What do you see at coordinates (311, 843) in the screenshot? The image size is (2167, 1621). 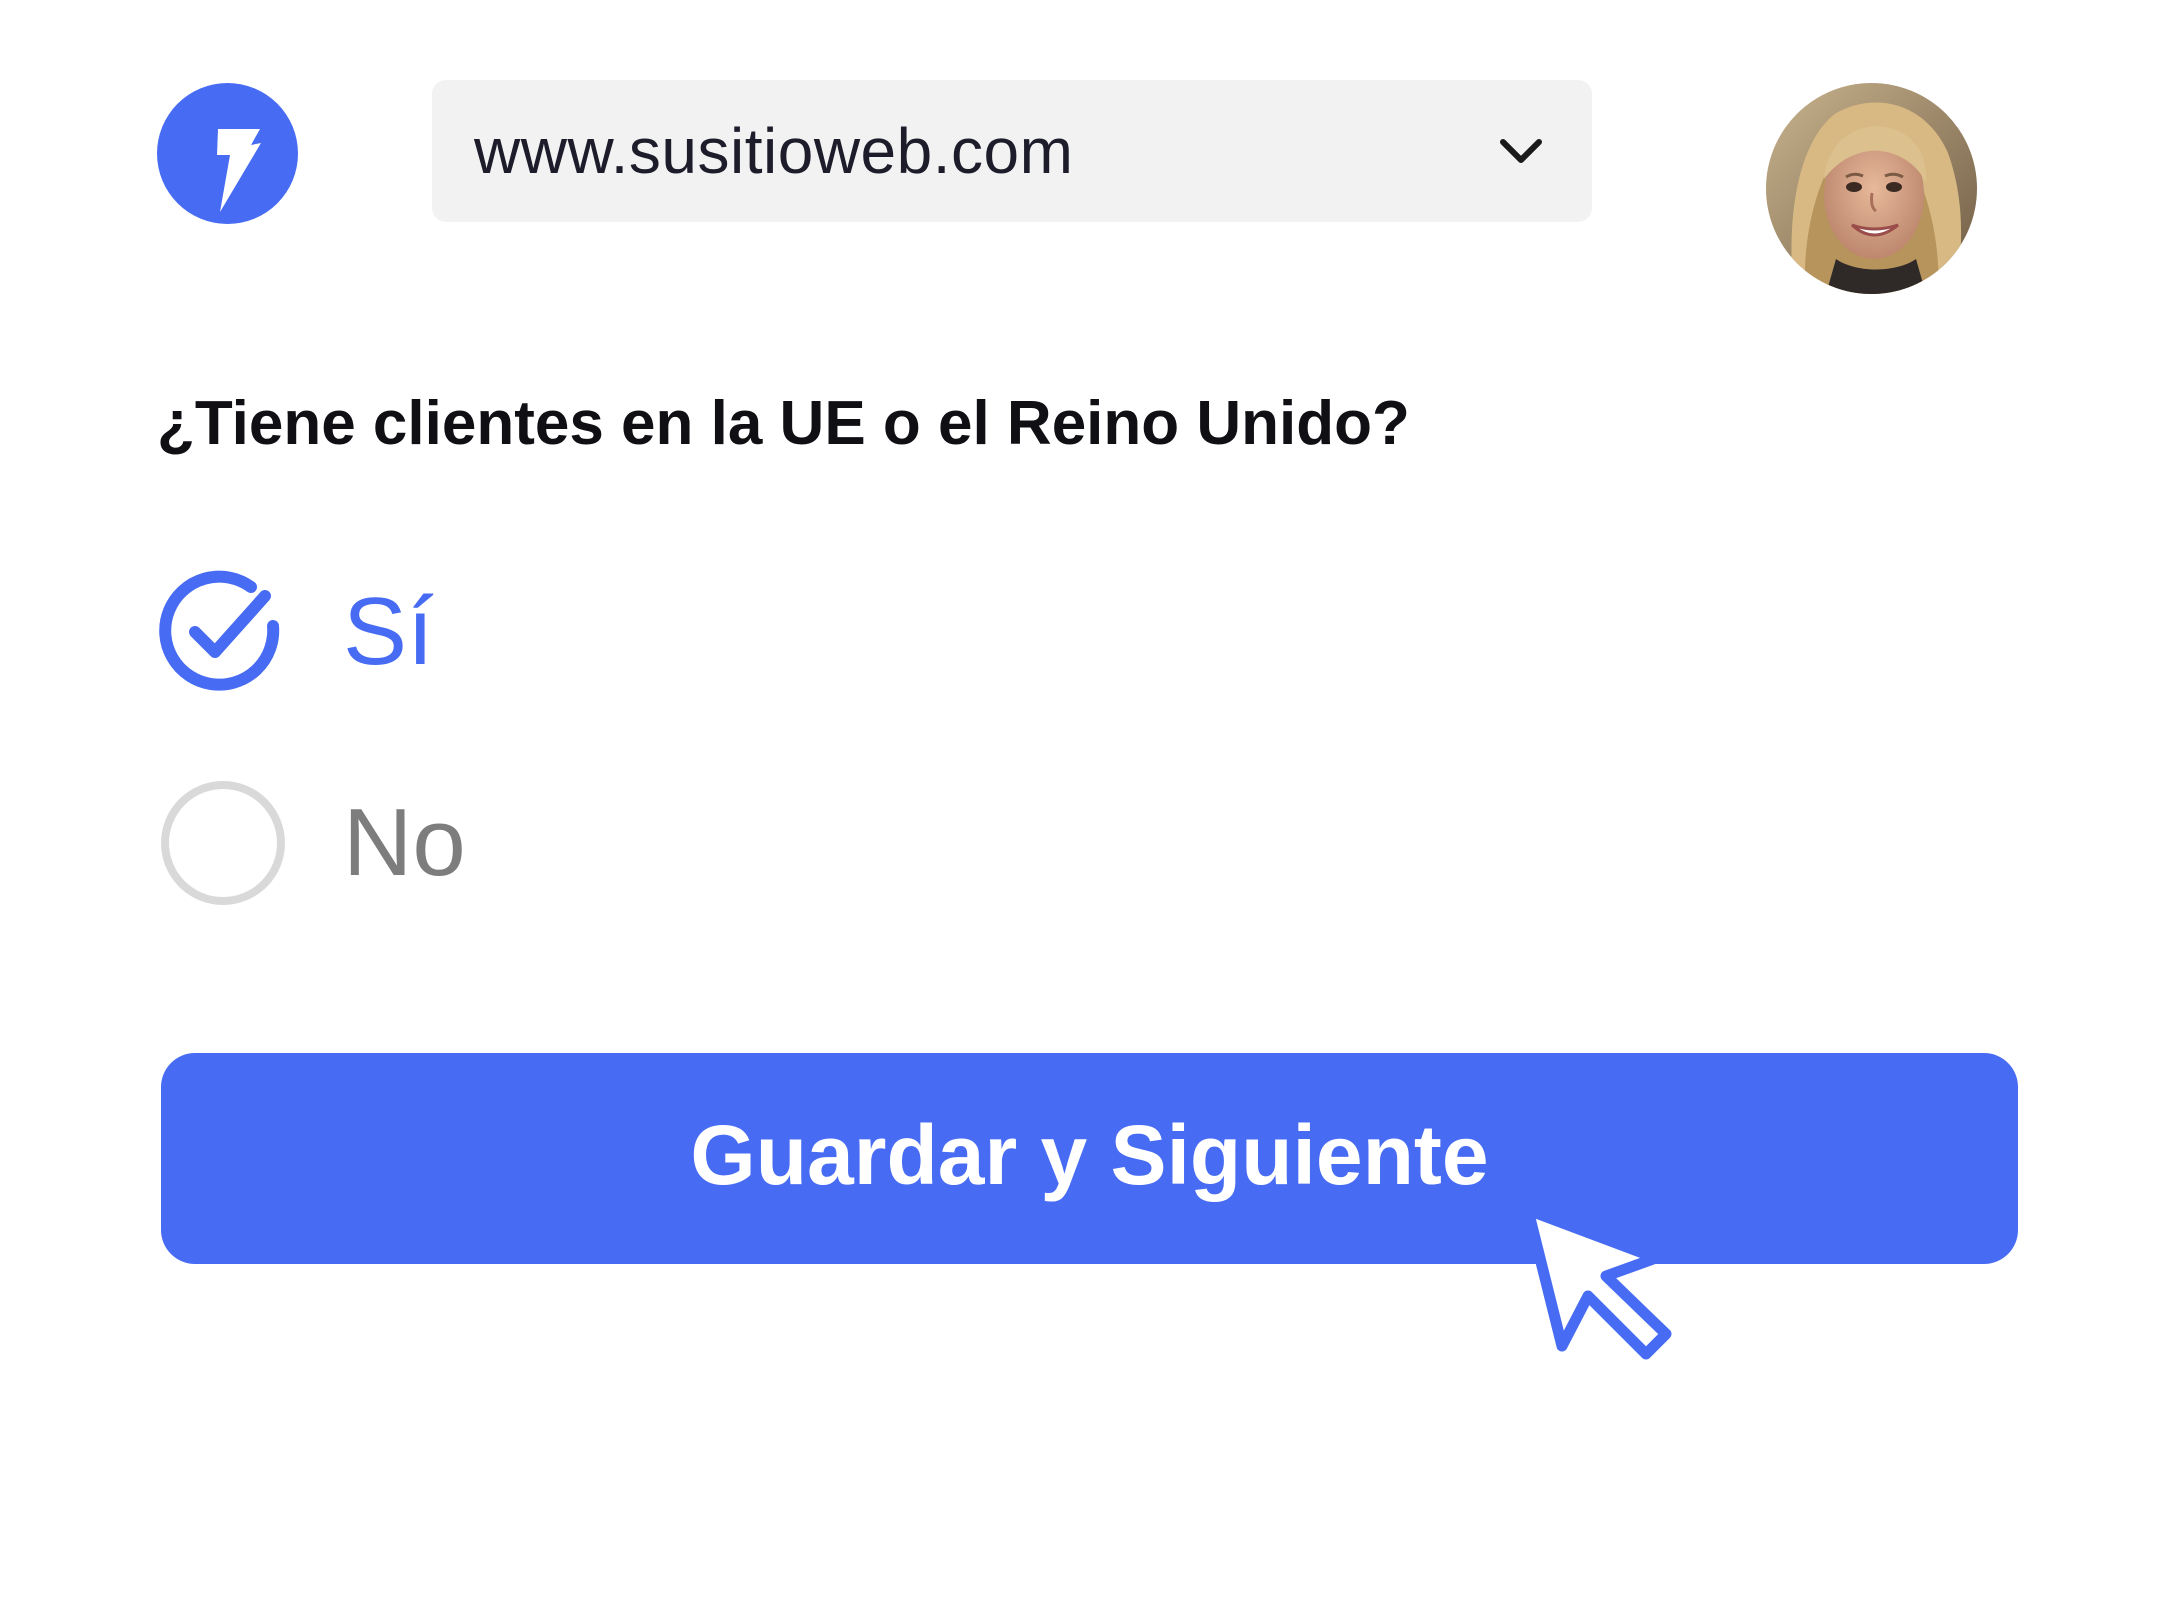 I see `option-no: No` at bounding box center [311, 843].